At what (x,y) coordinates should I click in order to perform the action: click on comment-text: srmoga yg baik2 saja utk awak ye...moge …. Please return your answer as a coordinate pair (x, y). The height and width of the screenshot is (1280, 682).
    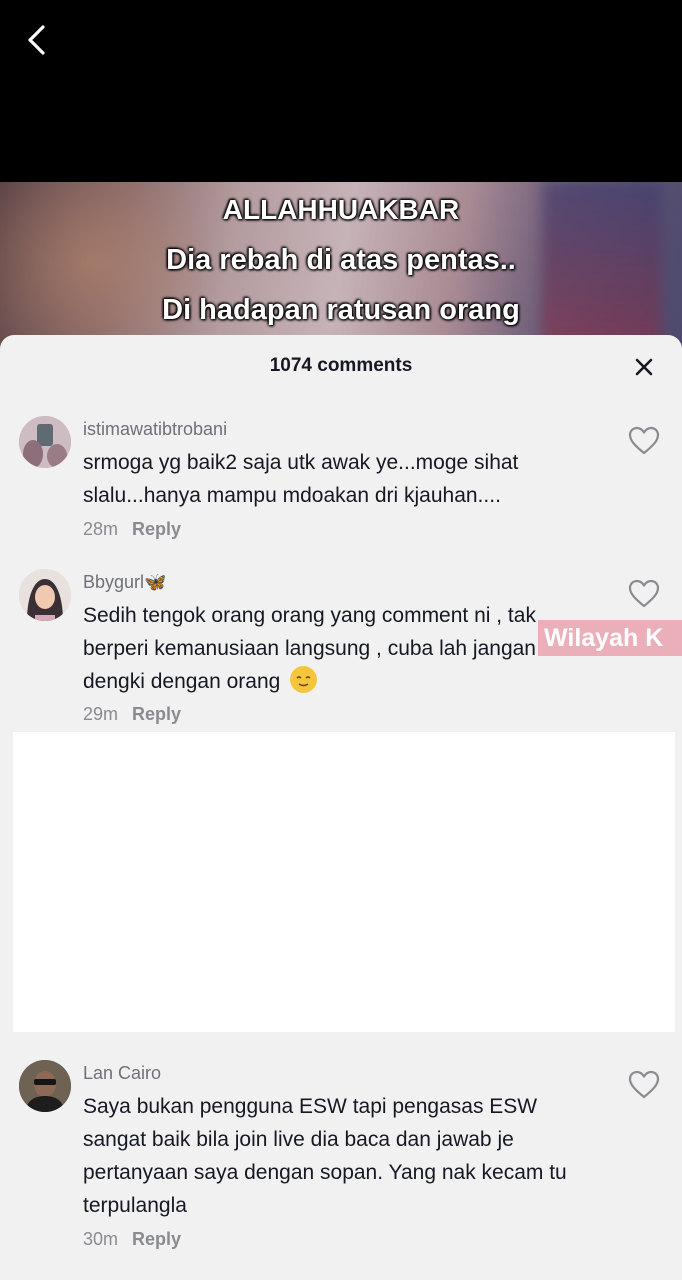
    Looking at the image, I should click on (301, 479).